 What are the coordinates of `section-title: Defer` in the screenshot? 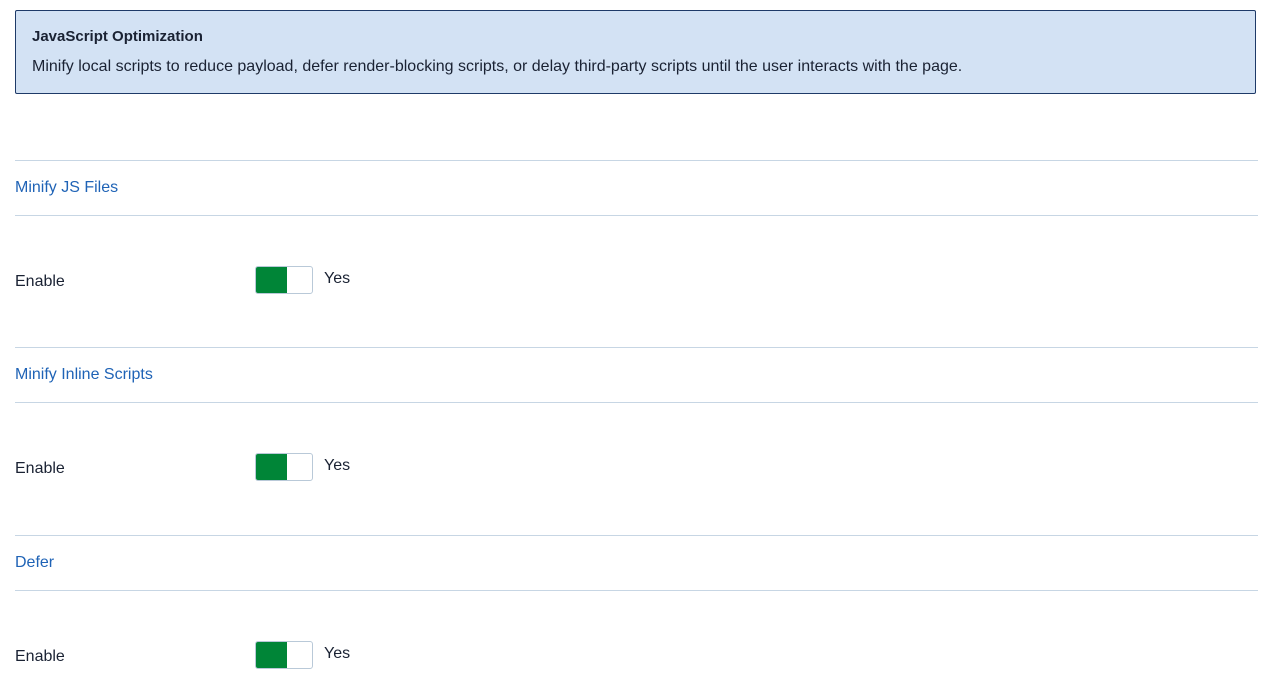 It's located at (35, 562).